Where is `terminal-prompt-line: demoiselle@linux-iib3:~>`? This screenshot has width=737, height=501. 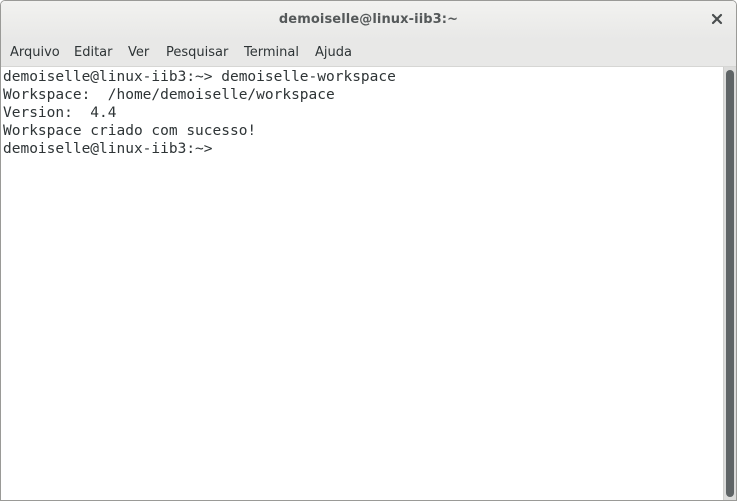
terminal-prompt-line: demoiselle@linux-iib3:~> is located at coordinates (116, 149).